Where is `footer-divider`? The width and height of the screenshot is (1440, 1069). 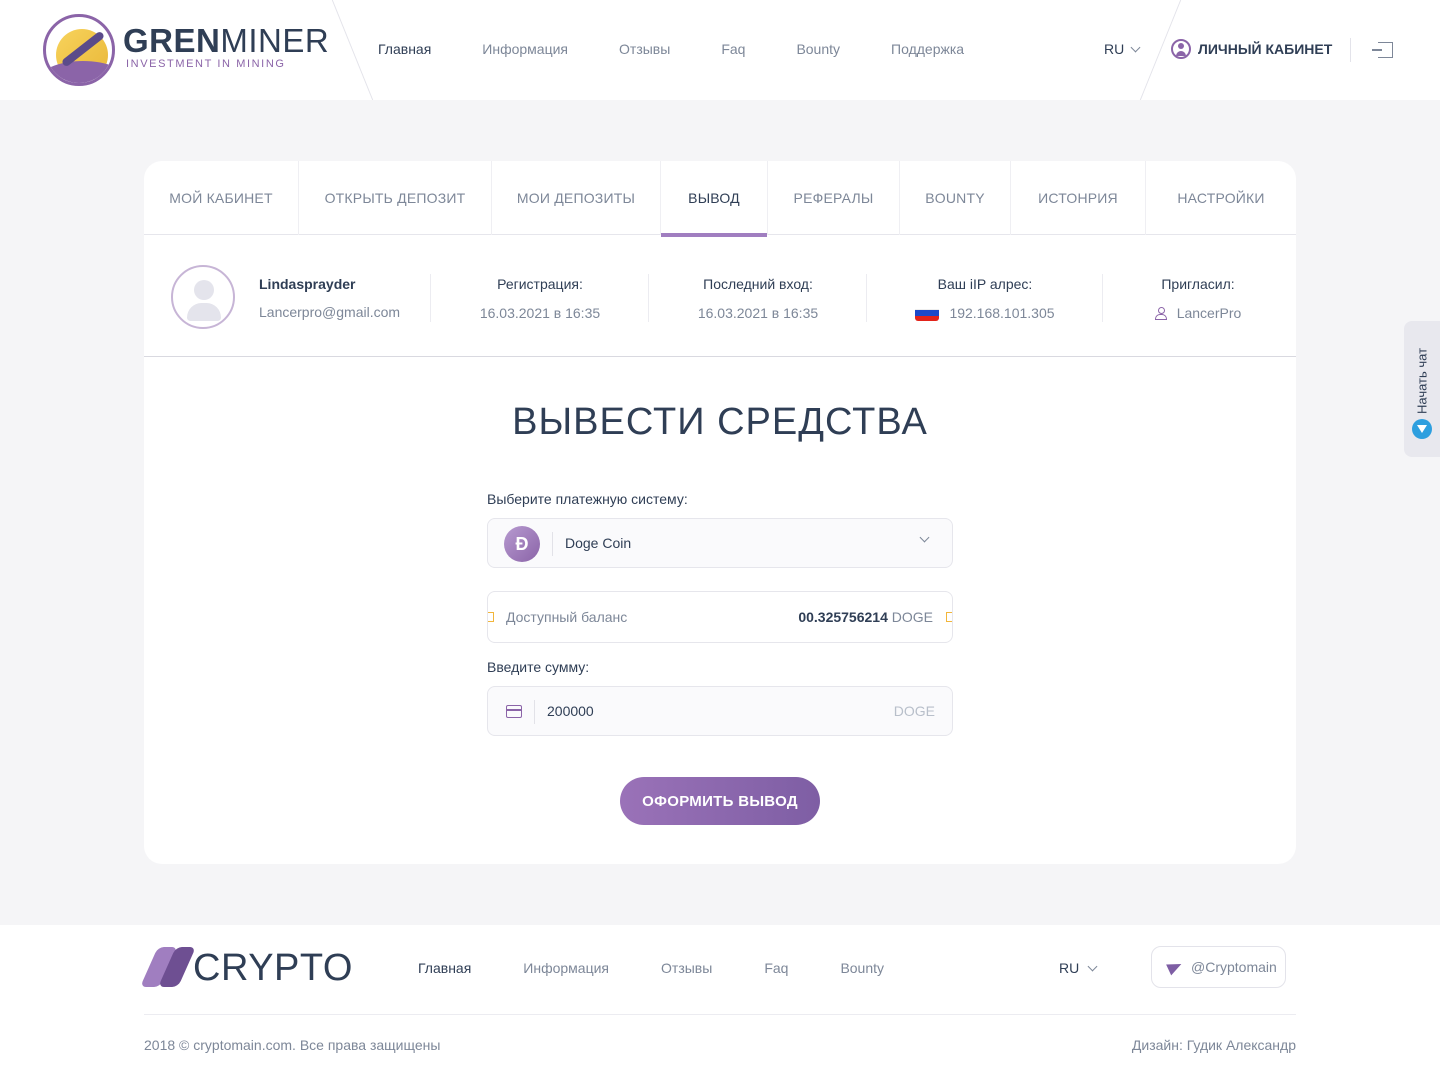
footer-divider is located at coordinates (720, 1014).